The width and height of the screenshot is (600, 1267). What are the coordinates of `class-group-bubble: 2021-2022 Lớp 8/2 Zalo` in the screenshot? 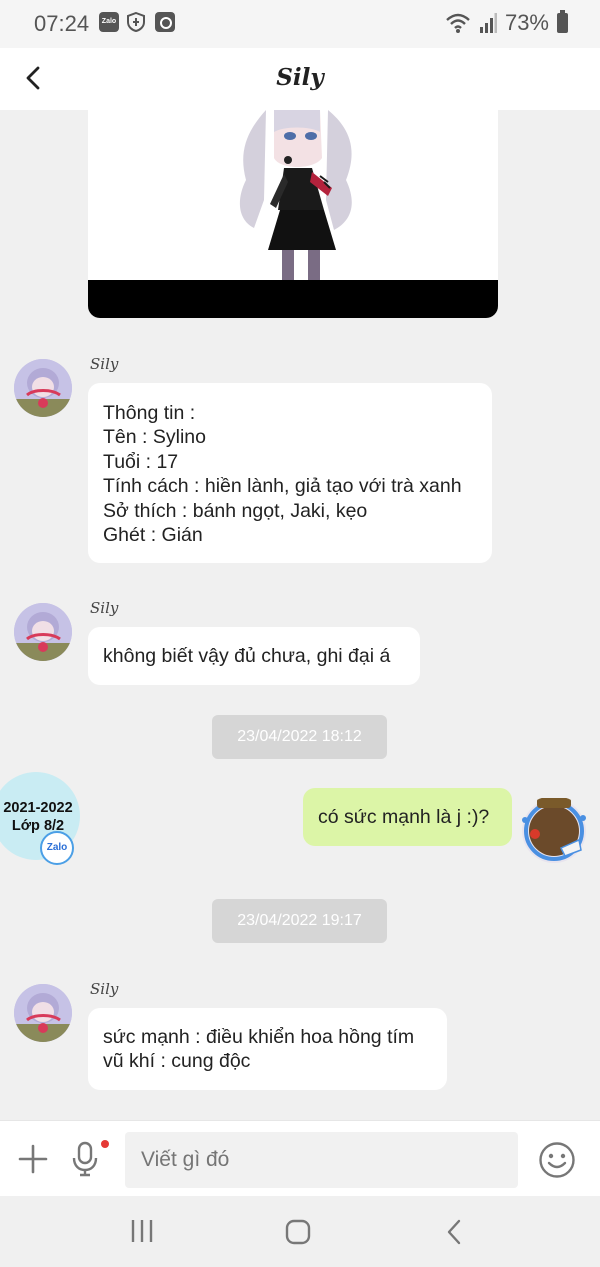 It's located at (40, 818).